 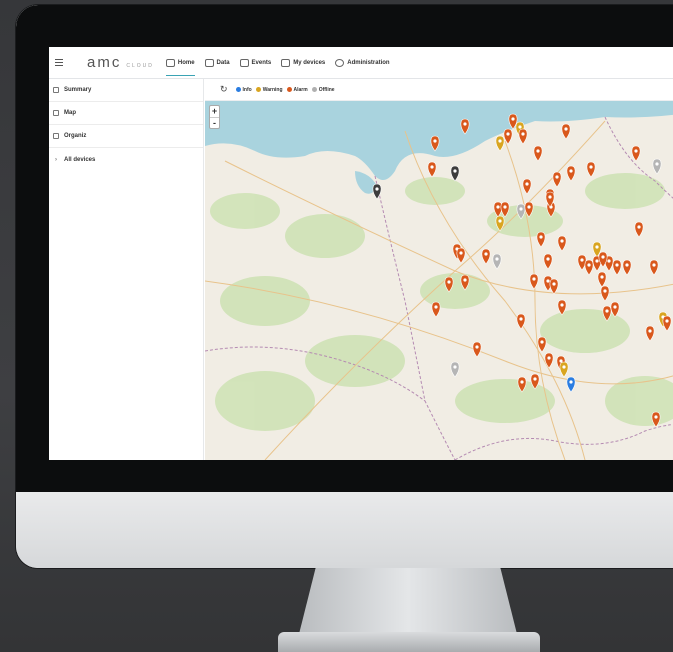 I want to click on sidebar-item-label: Map, so click(x=70, y=113).